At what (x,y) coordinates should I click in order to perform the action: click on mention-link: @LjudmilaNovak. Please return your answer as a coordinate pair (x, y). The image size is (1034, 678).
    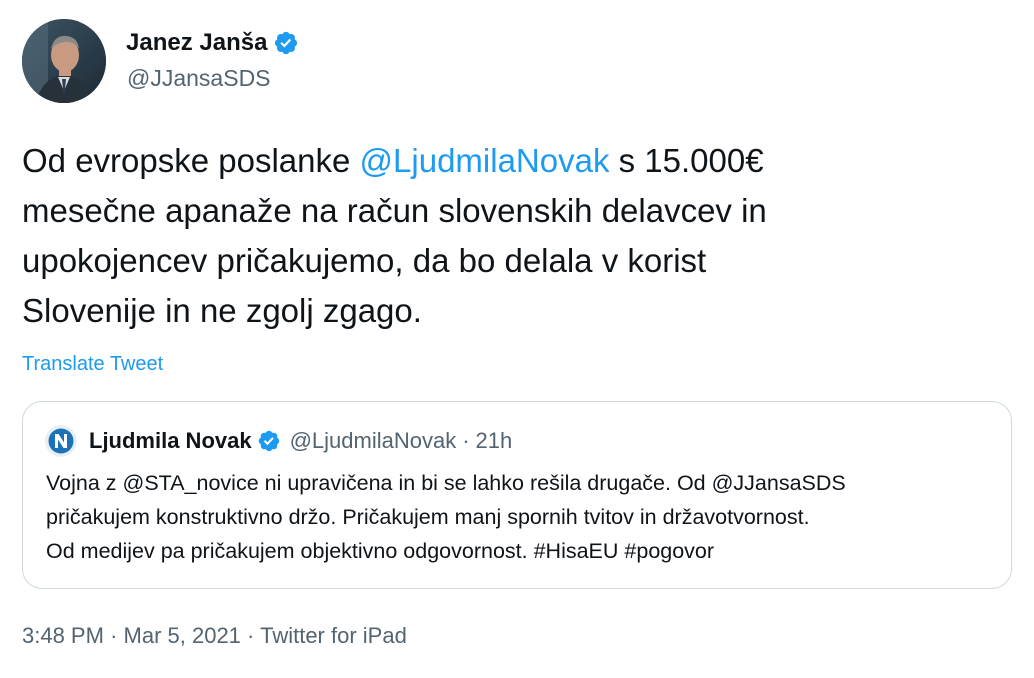
    Looking at the image, I should click on (485, 160).